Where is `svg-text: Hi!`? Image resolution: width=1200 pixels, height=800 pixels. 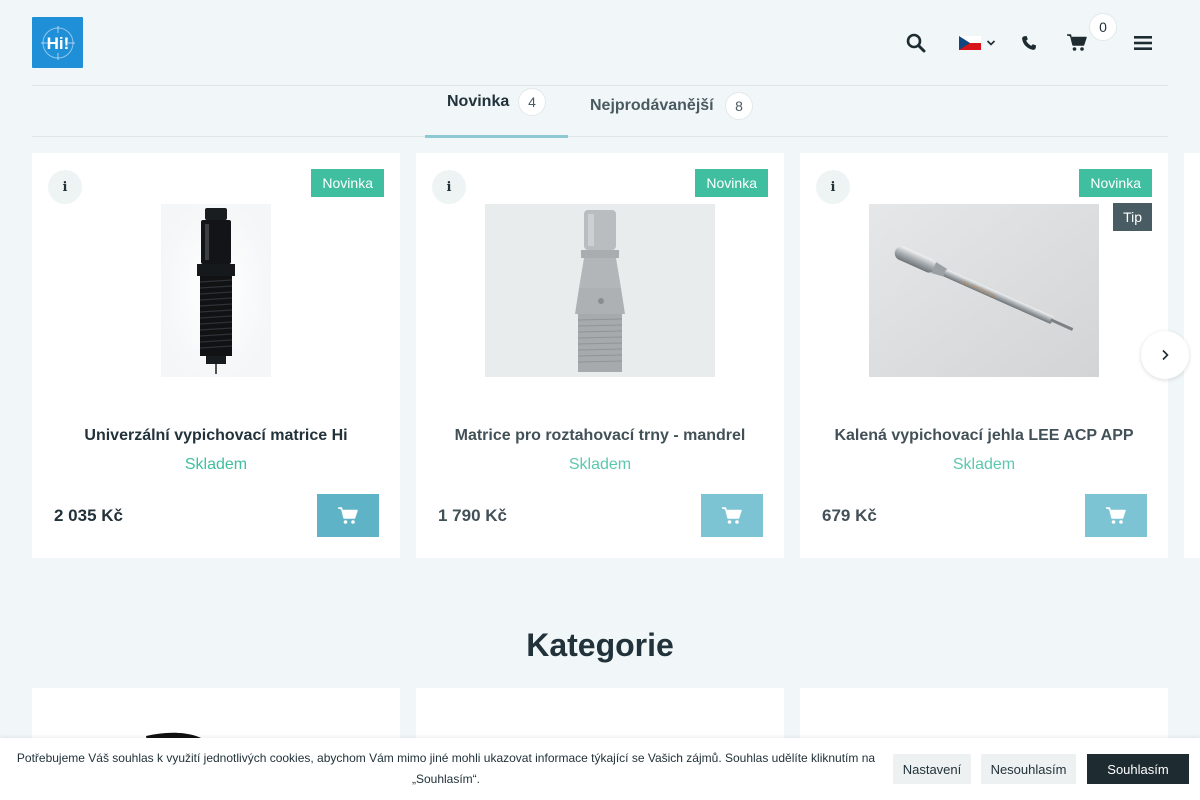 svg-text: Hi! is located at coordinates (57, 43).